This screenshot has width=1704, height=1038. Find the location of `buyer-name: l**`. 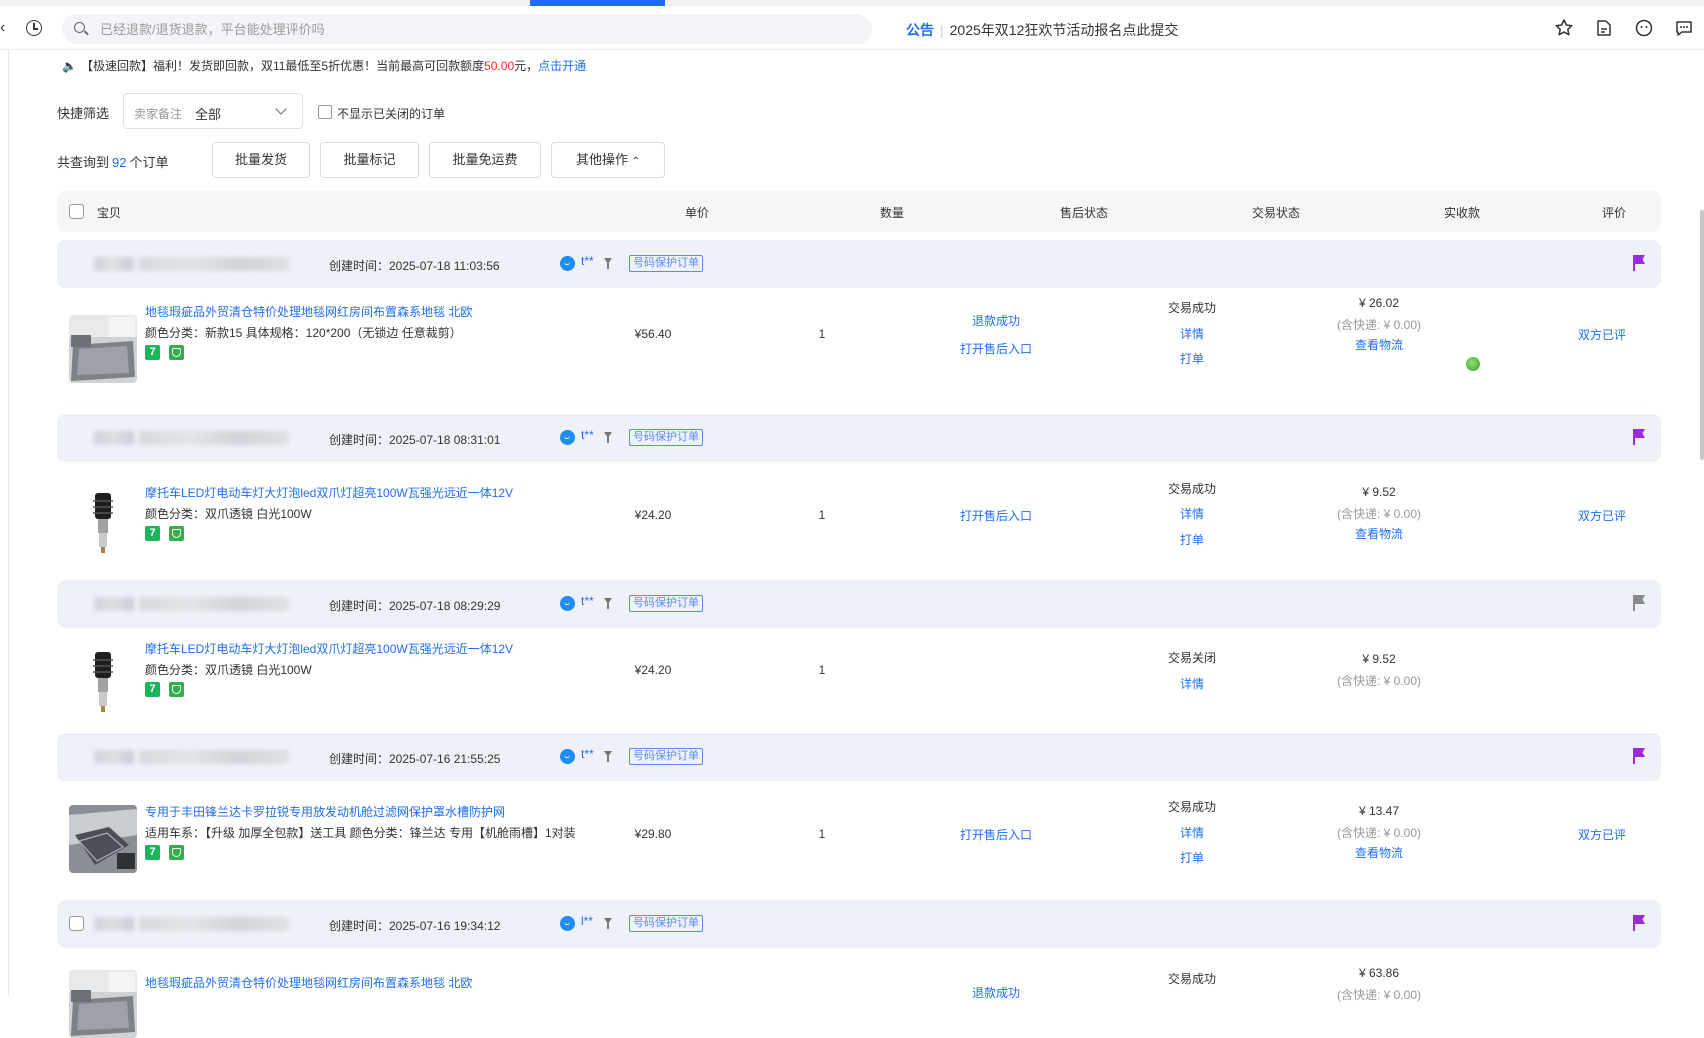

buyer-name: l** is located at coordinates (587, 921).